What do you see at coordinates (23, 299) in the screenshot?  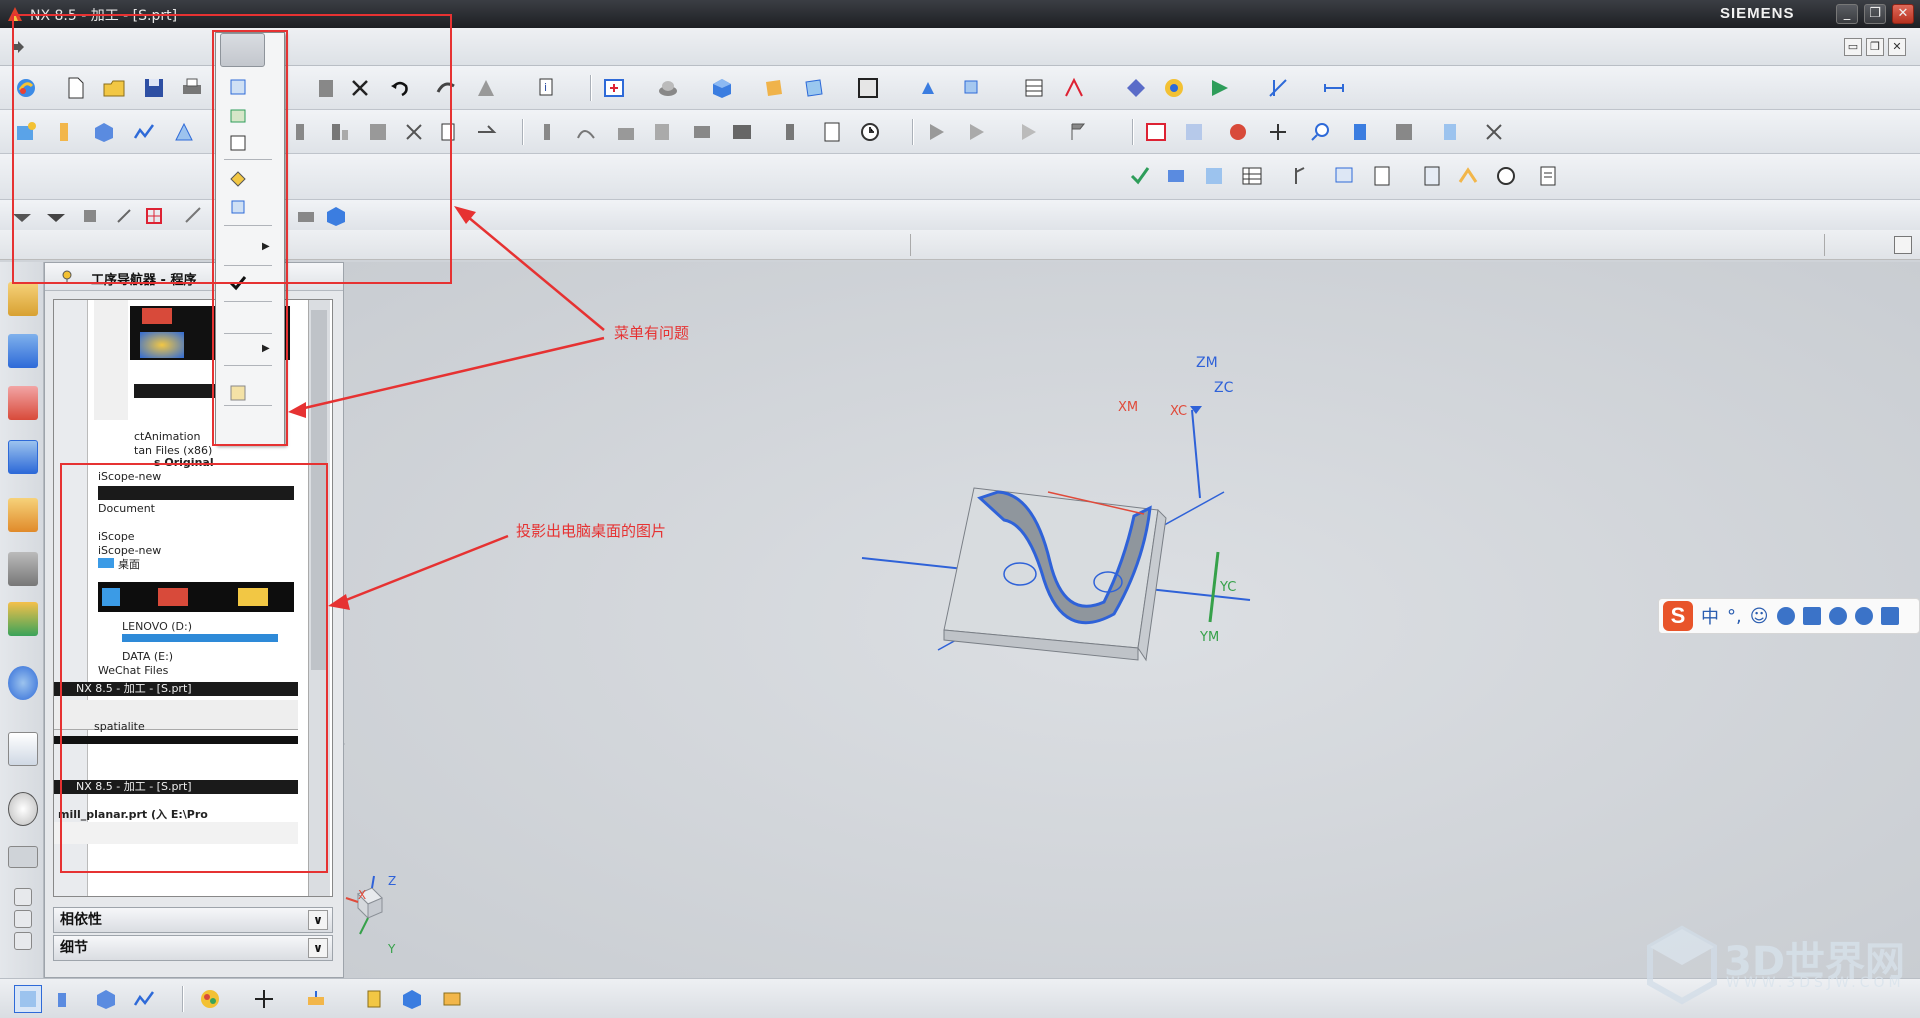 I see `assembly-navigator-icon` at bounding box center [23, 299].